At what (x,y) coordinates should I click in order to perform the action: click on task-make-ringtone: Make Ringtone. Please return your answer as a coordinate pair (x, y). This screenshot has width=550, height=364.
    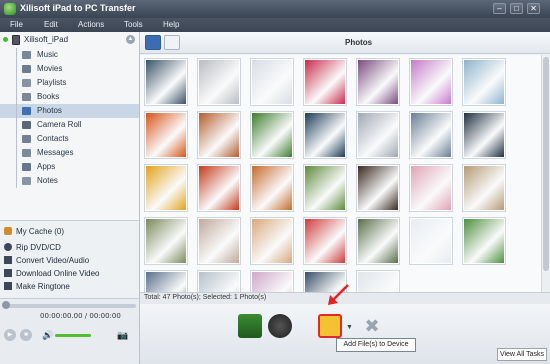
    Looking at the image, I should click on (69, 286).